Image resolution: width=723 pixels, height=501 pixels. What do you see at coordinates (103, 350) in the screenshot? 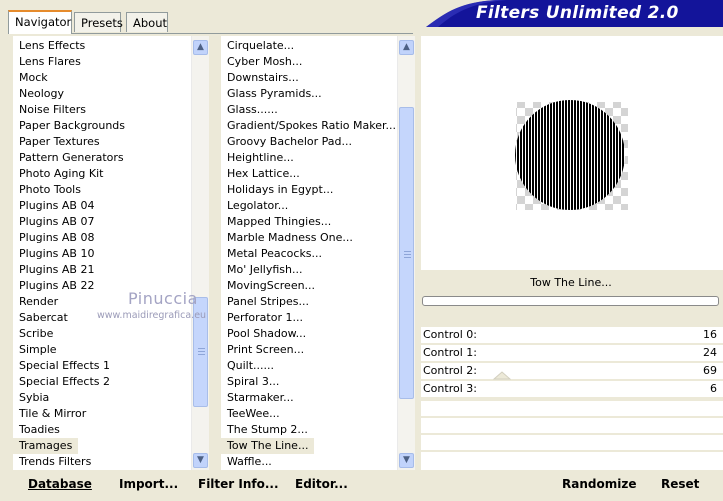
I see `category-item: Simple` at bounding box center [103, 350].